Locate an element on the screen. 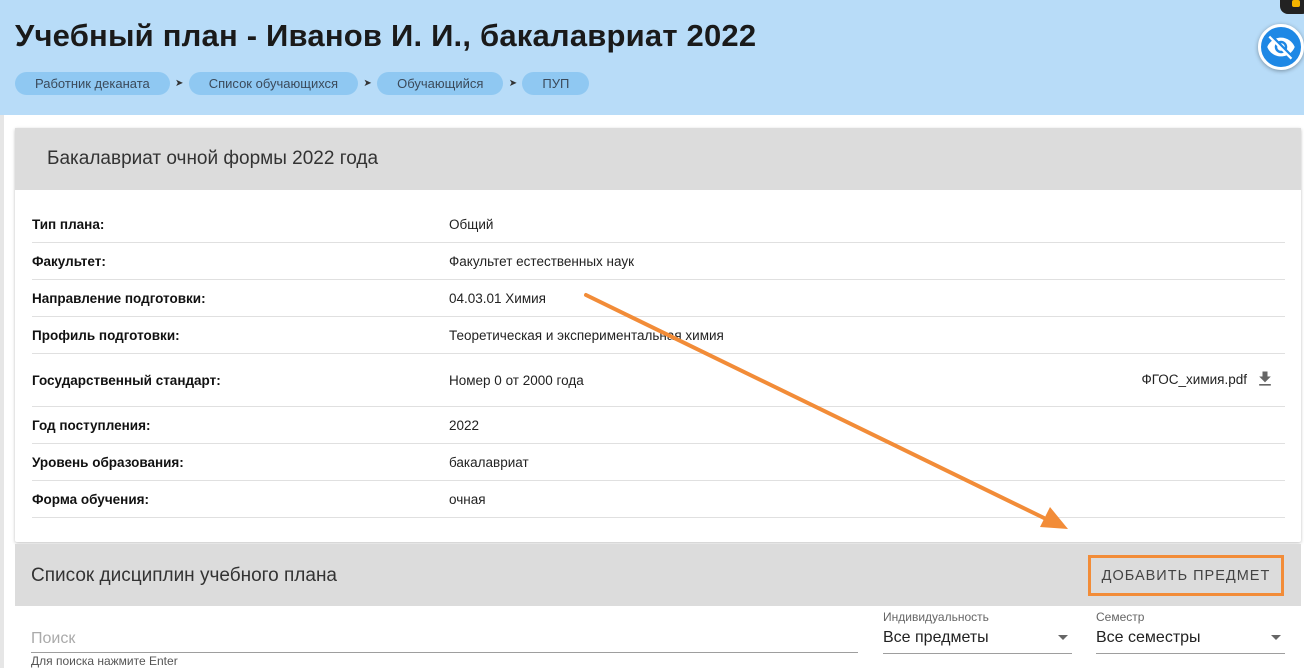  info-value: 04.03.01 Химия is located at coordinates (497, 298).